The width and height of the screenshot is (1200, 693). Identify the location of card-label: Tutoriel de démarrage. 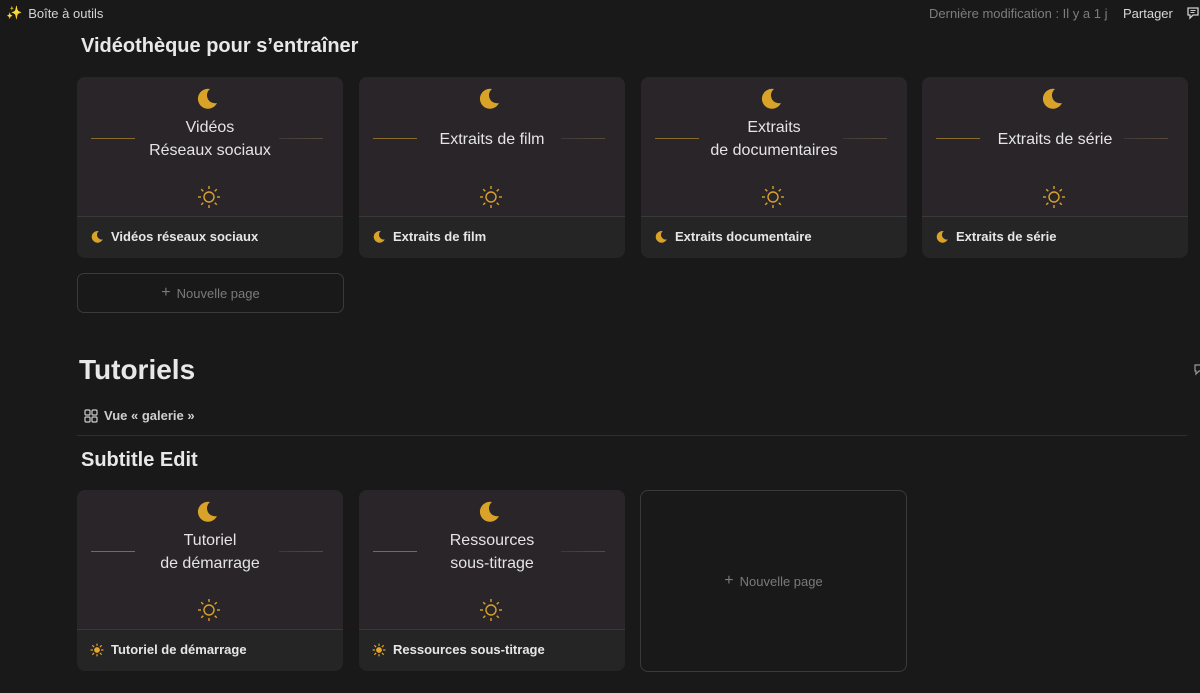
(168, 649).